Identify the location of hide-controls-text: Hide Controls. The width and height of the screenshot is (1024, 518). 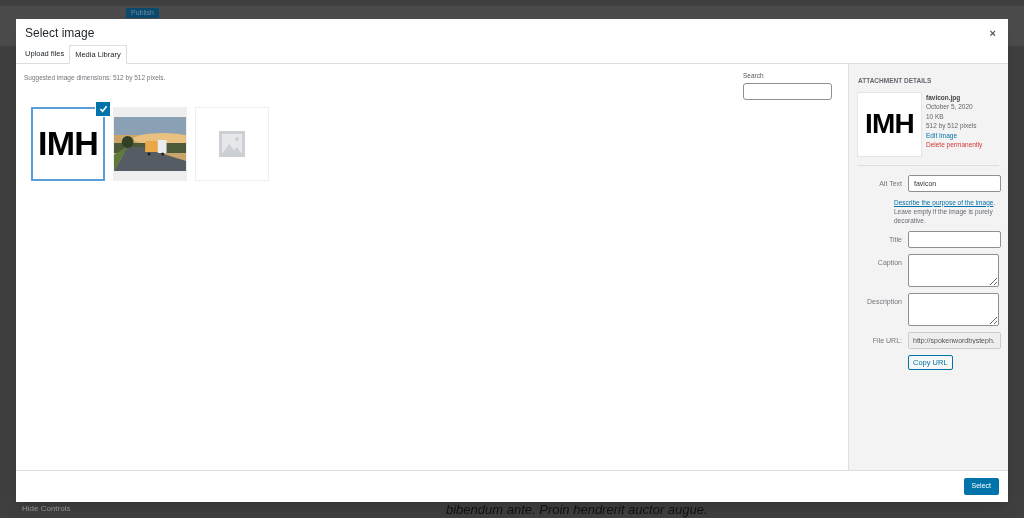
(46, 509).